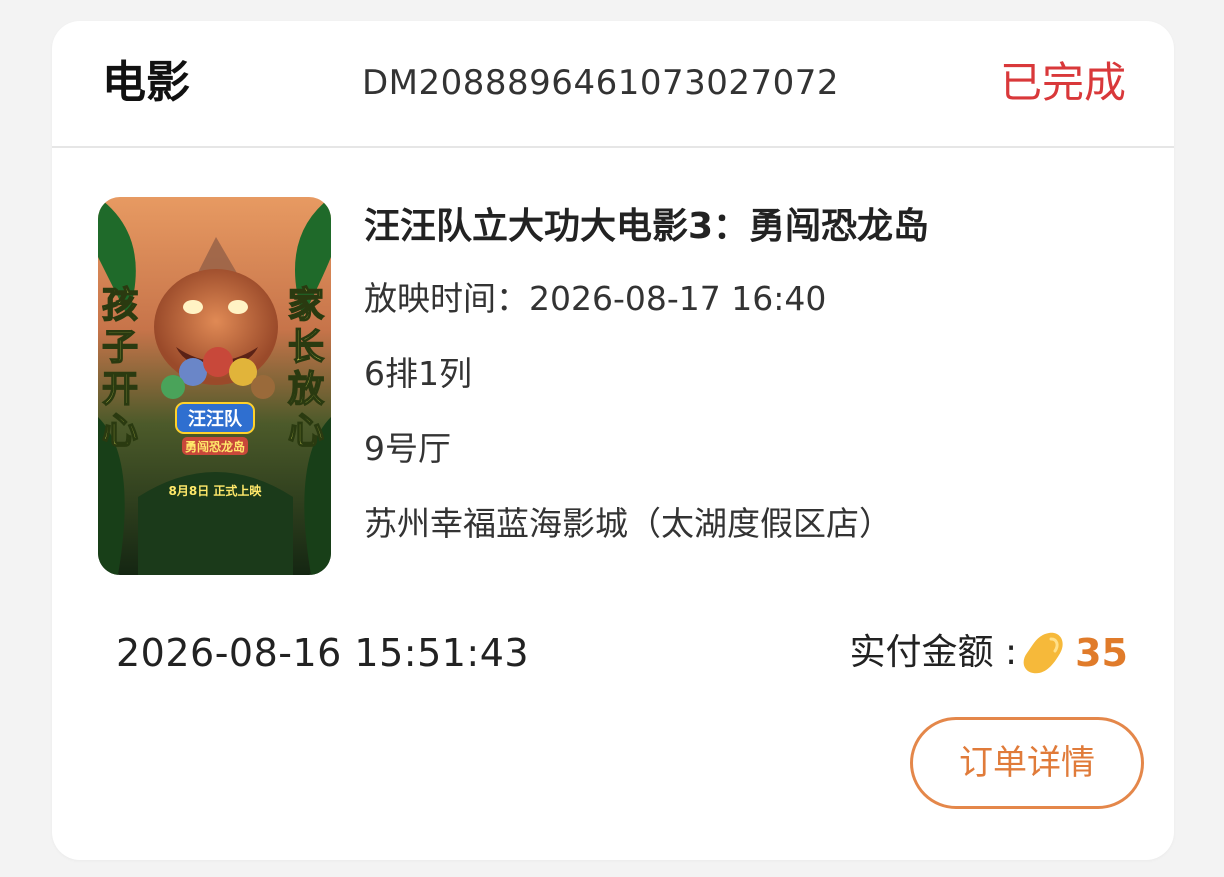  Describe the element at coordinates (1101, 653) in the screenshot. I see `paid-amount: 35` at that location.